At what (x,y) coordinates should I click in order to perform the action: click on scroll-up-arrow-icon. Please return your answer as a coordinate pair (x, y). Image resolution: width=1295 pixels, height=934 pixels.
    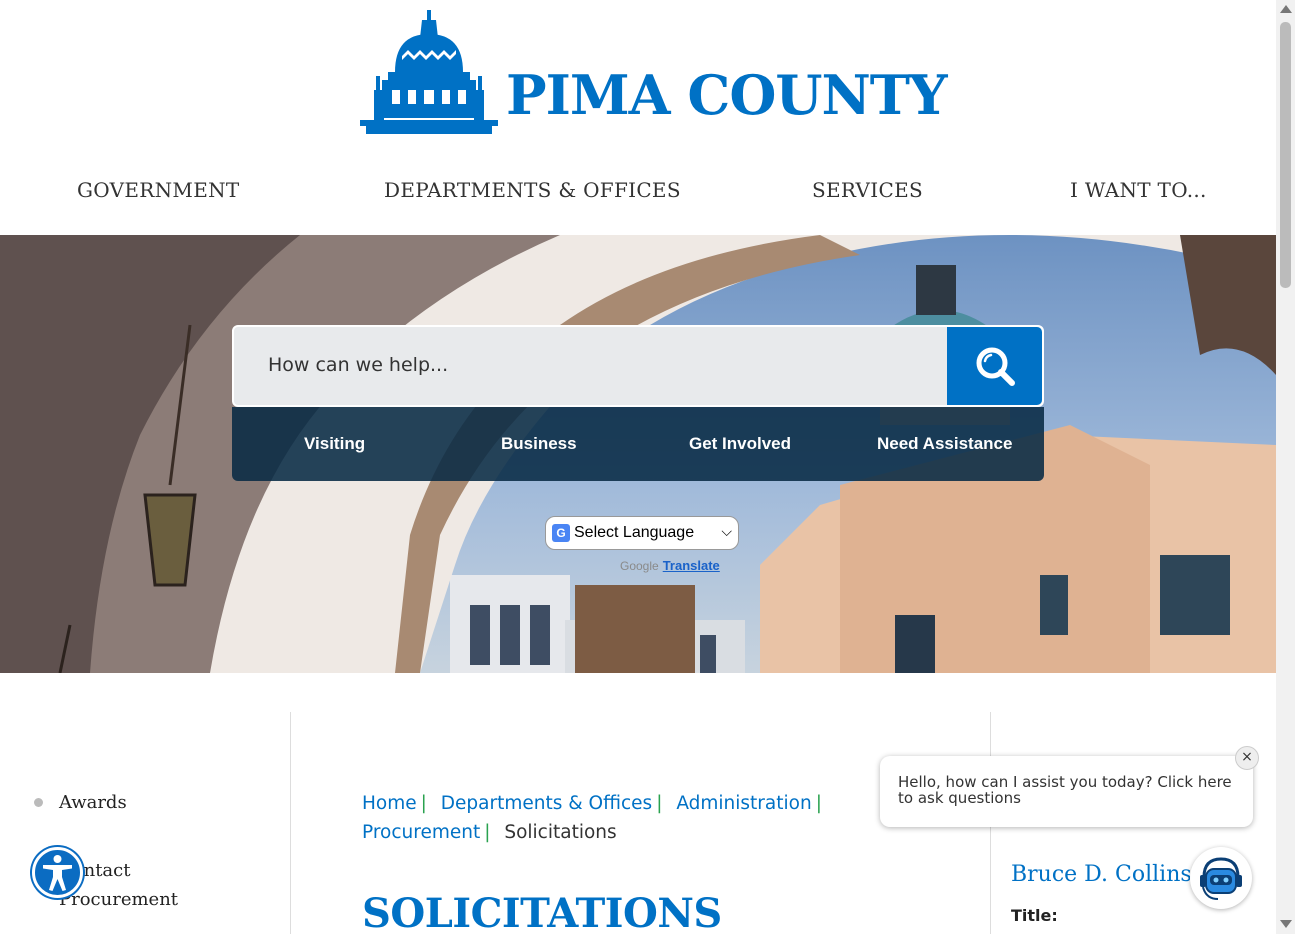
    Looking at the image, I should click on (1286, 9).